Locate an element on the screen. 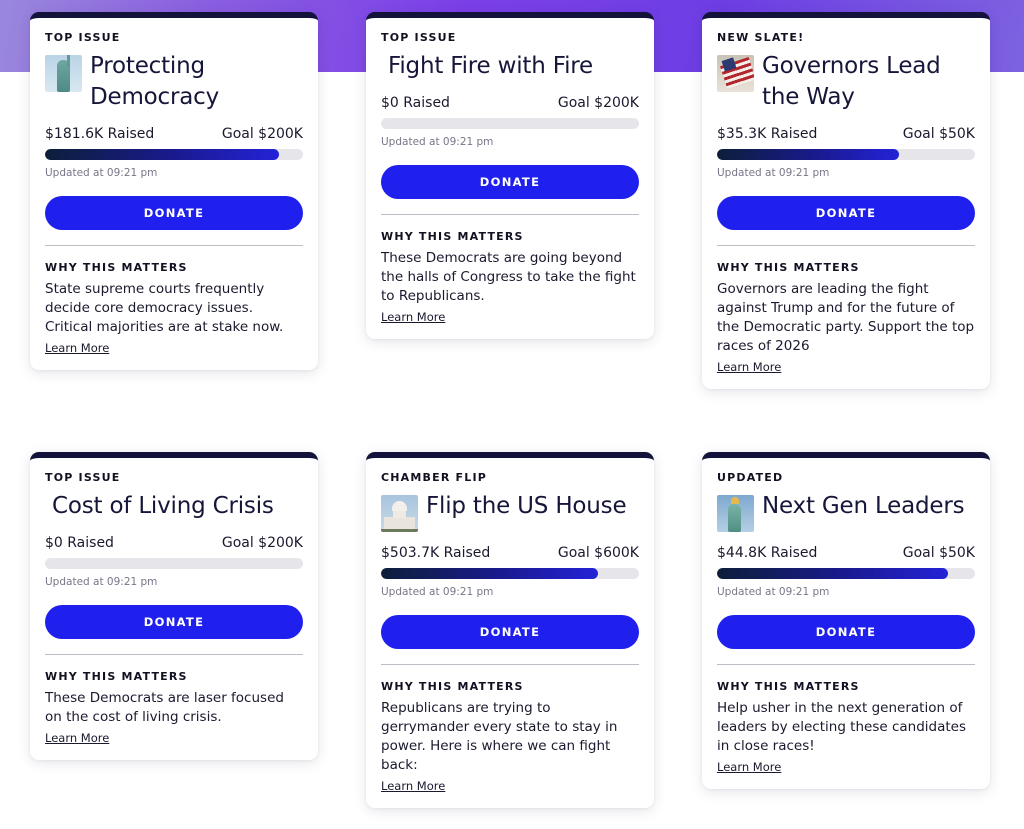 This screenshot has height=829, width=1024. card-eyebrow: NEW SLATE! is located at coordinates (761, 37).